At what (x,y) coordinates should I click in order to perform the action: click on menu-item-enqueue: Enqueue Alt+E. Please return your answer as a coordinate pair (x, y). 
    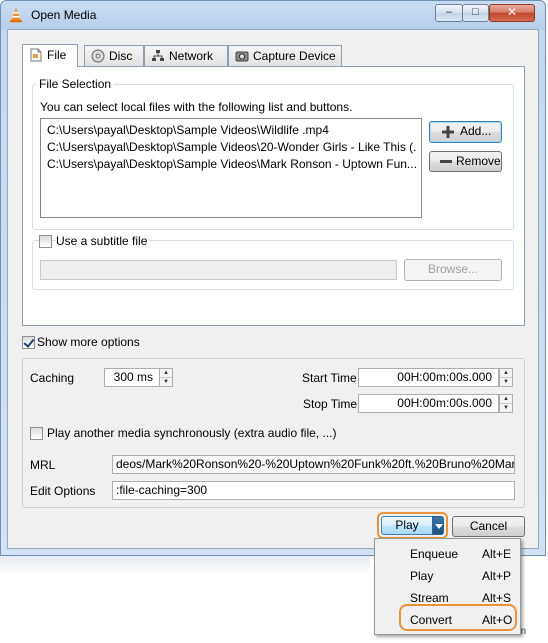
    Looking at the image, I should click on (447, 554).